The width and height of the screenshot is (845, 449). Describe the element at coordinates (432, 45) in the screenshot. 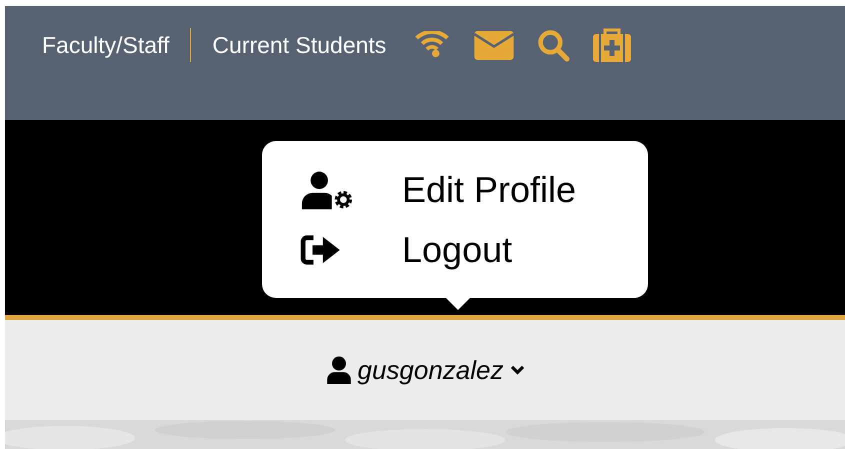

I see `wifi-icon` at that location.